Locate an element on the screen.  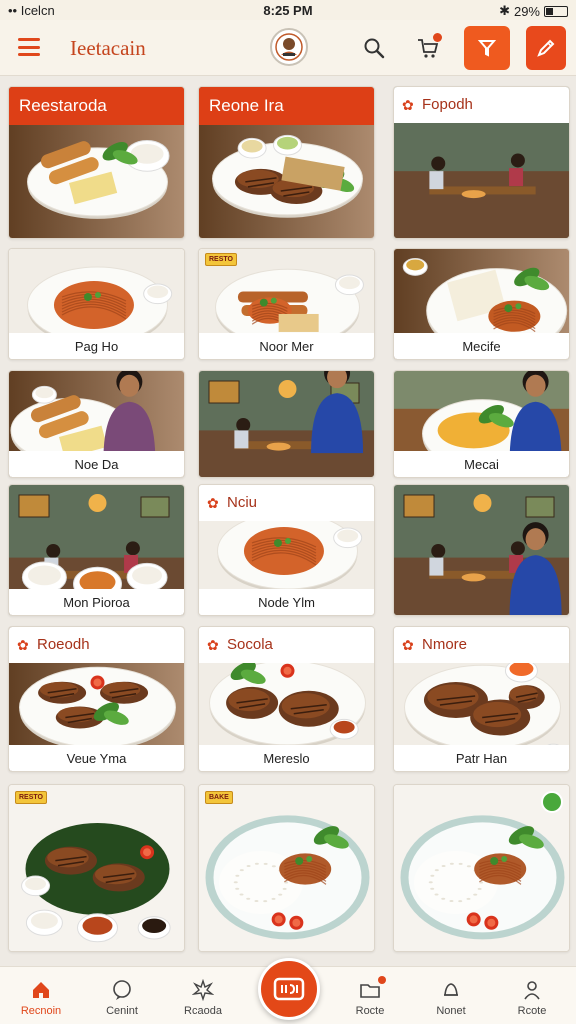
nav-item-bell: Nonet is located at coordinates (451, 998).